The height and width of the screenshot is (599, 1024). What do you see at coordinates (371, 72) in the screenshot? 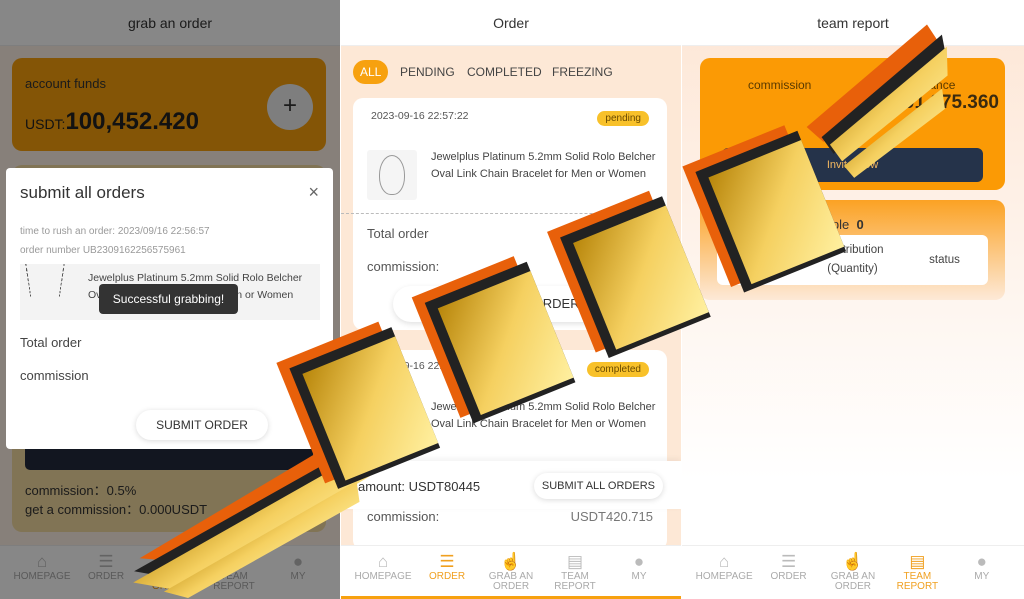
I see `tab-all: ALL` at bounding box center [371, 72].